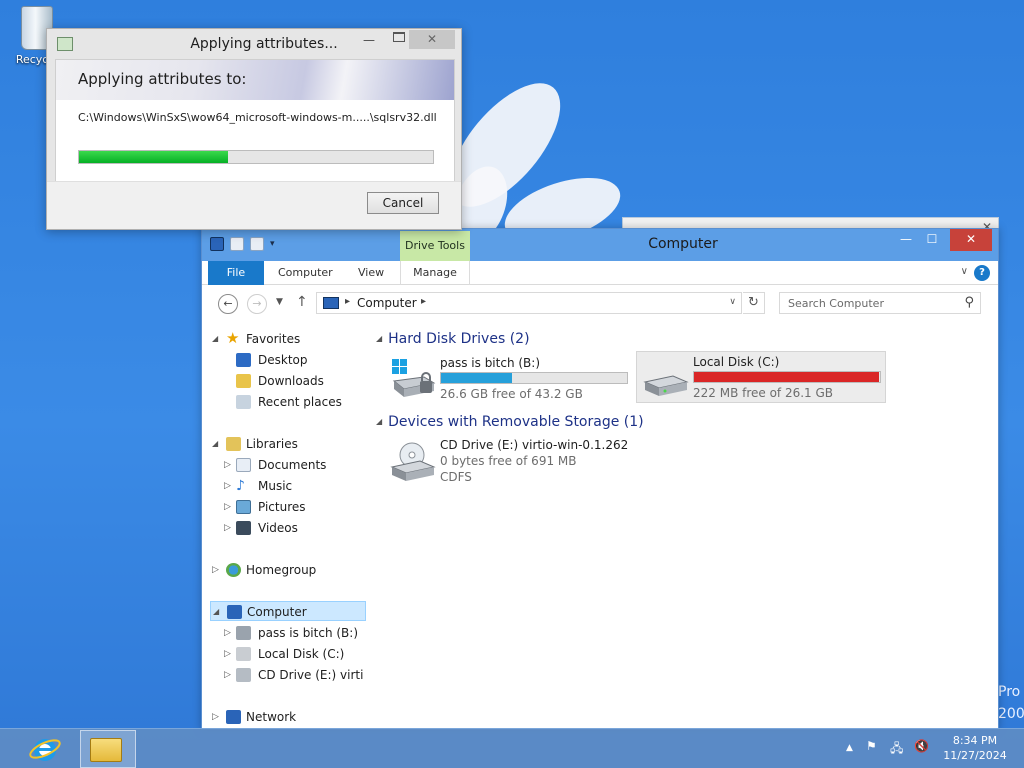  Describe the element at coordinates (294, 507) in the screenshot. I see `tree-item-pictures: ▷ Pictures` at that location.